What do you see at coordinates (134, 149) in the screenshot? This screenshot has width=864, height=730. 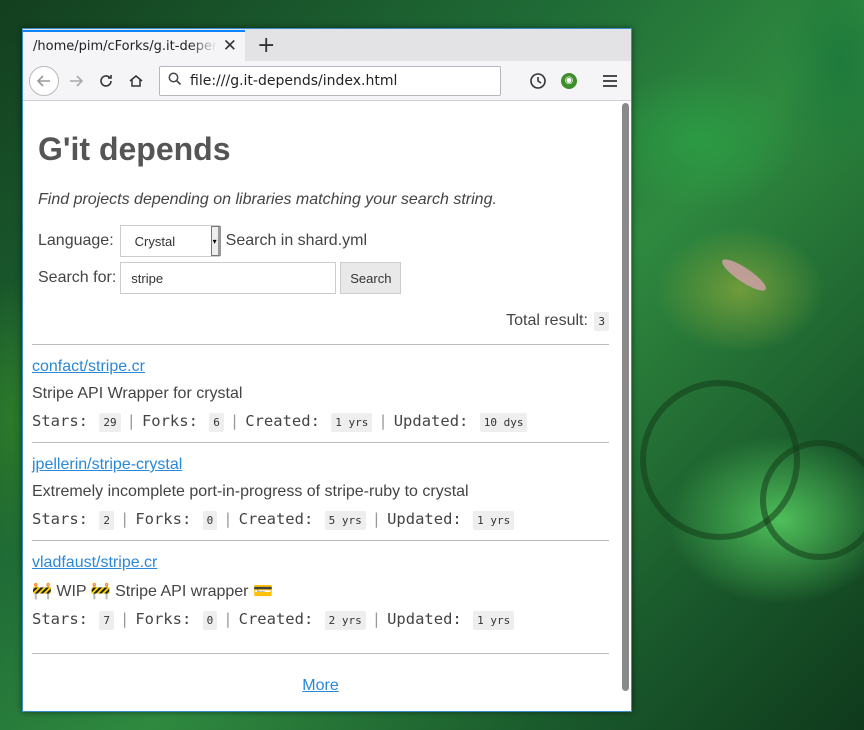 I see `page-title: G'it depends` at bounding box center [134, 149].